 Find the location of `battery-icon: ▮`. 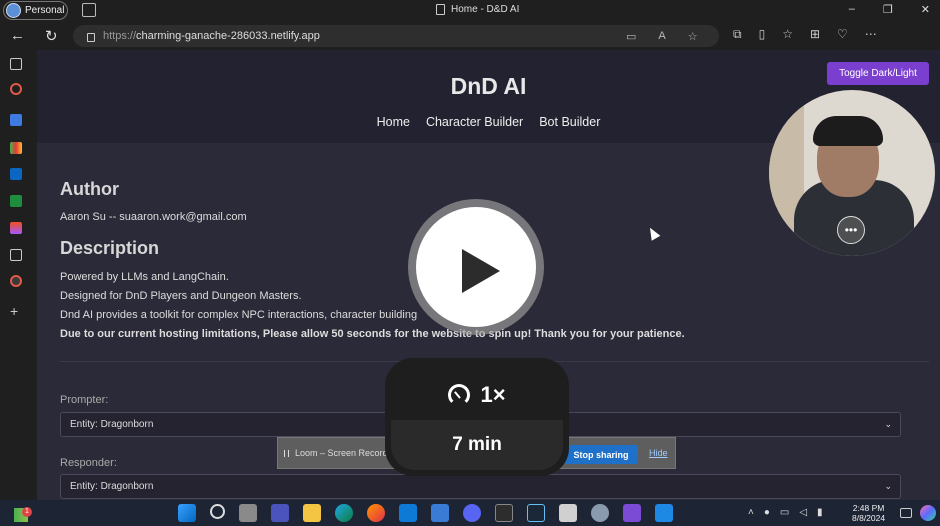

battery-icon: ▮ is located at coordinates (820, 512).